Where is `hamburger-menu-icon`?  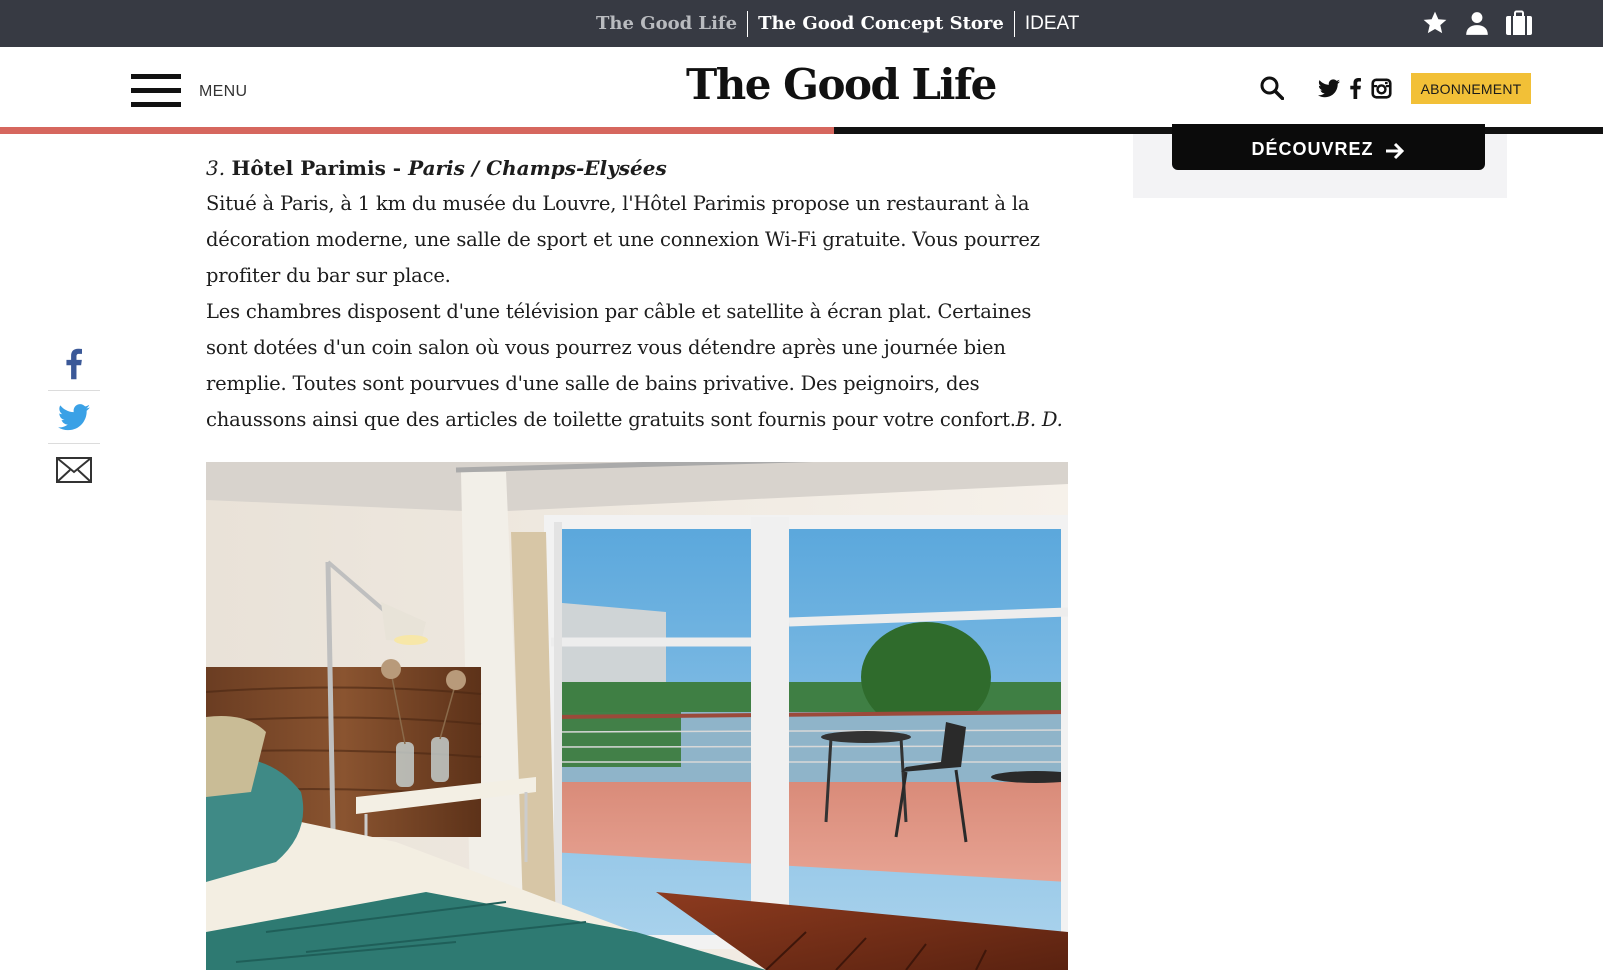
hamburger-menu-icon is located at coordinates (156, 91).